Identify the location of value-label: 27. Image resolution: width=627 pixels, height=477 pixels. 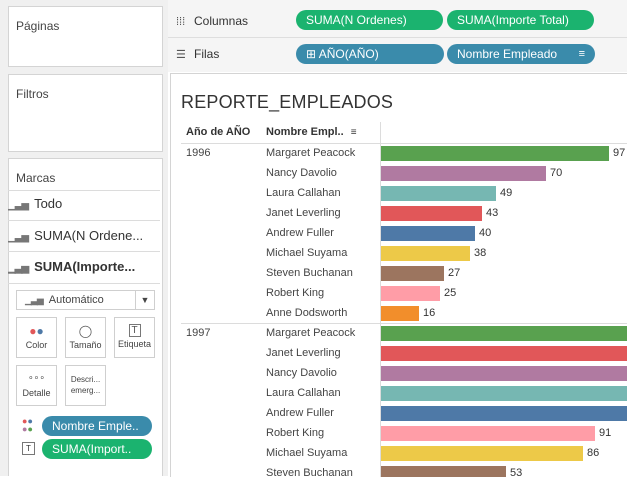
(454, 273).